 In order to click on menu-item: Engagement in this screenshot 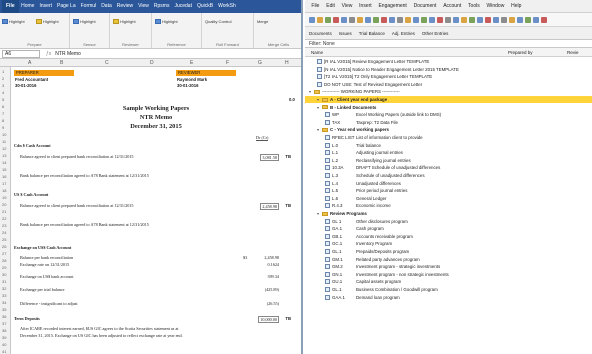, I will do `click(392, 6)`.